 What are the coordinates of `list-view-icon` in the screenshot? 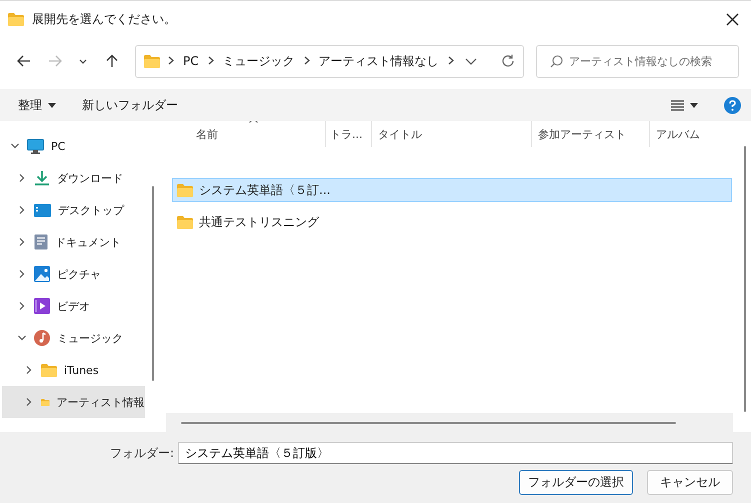 It's located at (677, 105).